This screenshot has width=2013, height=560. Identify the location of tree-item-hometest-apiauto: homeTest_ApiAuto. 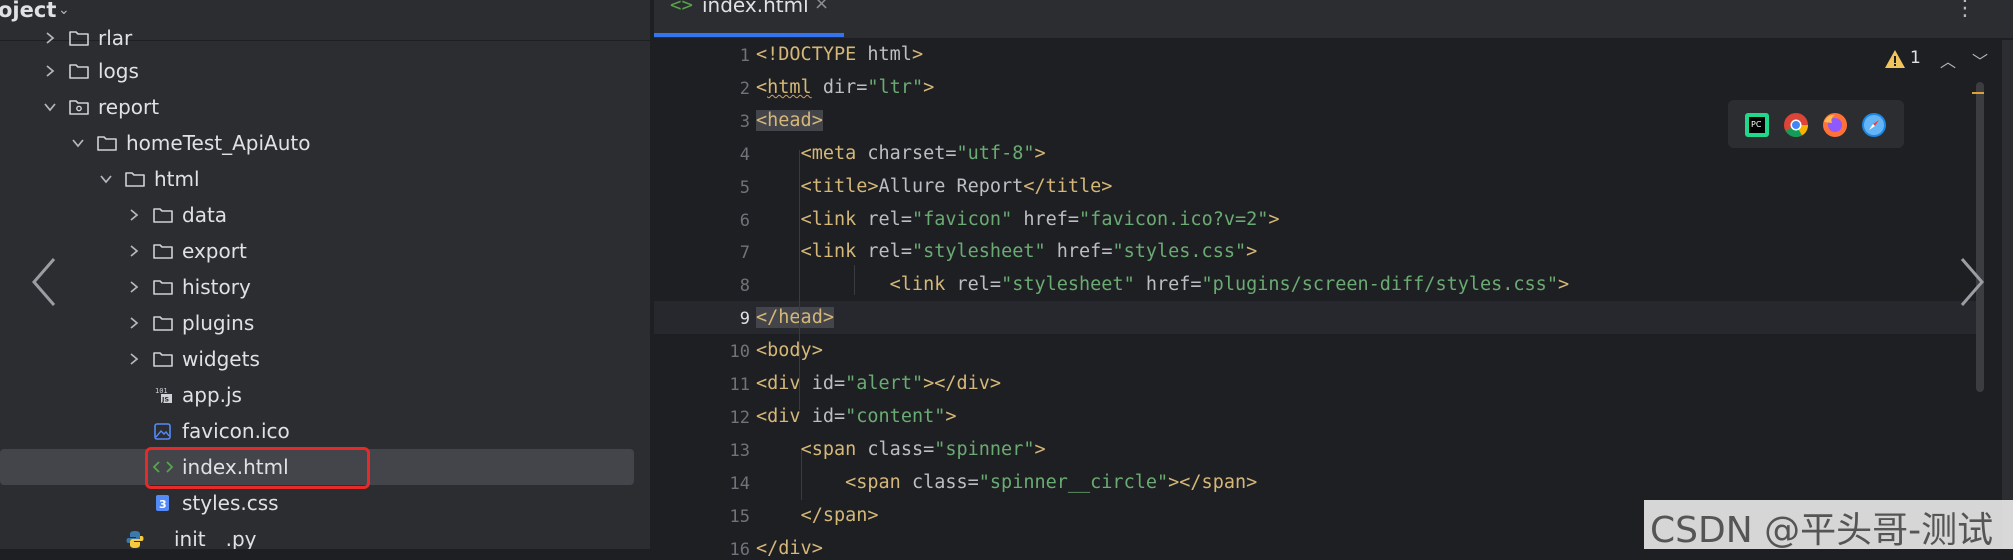
(317, 143).